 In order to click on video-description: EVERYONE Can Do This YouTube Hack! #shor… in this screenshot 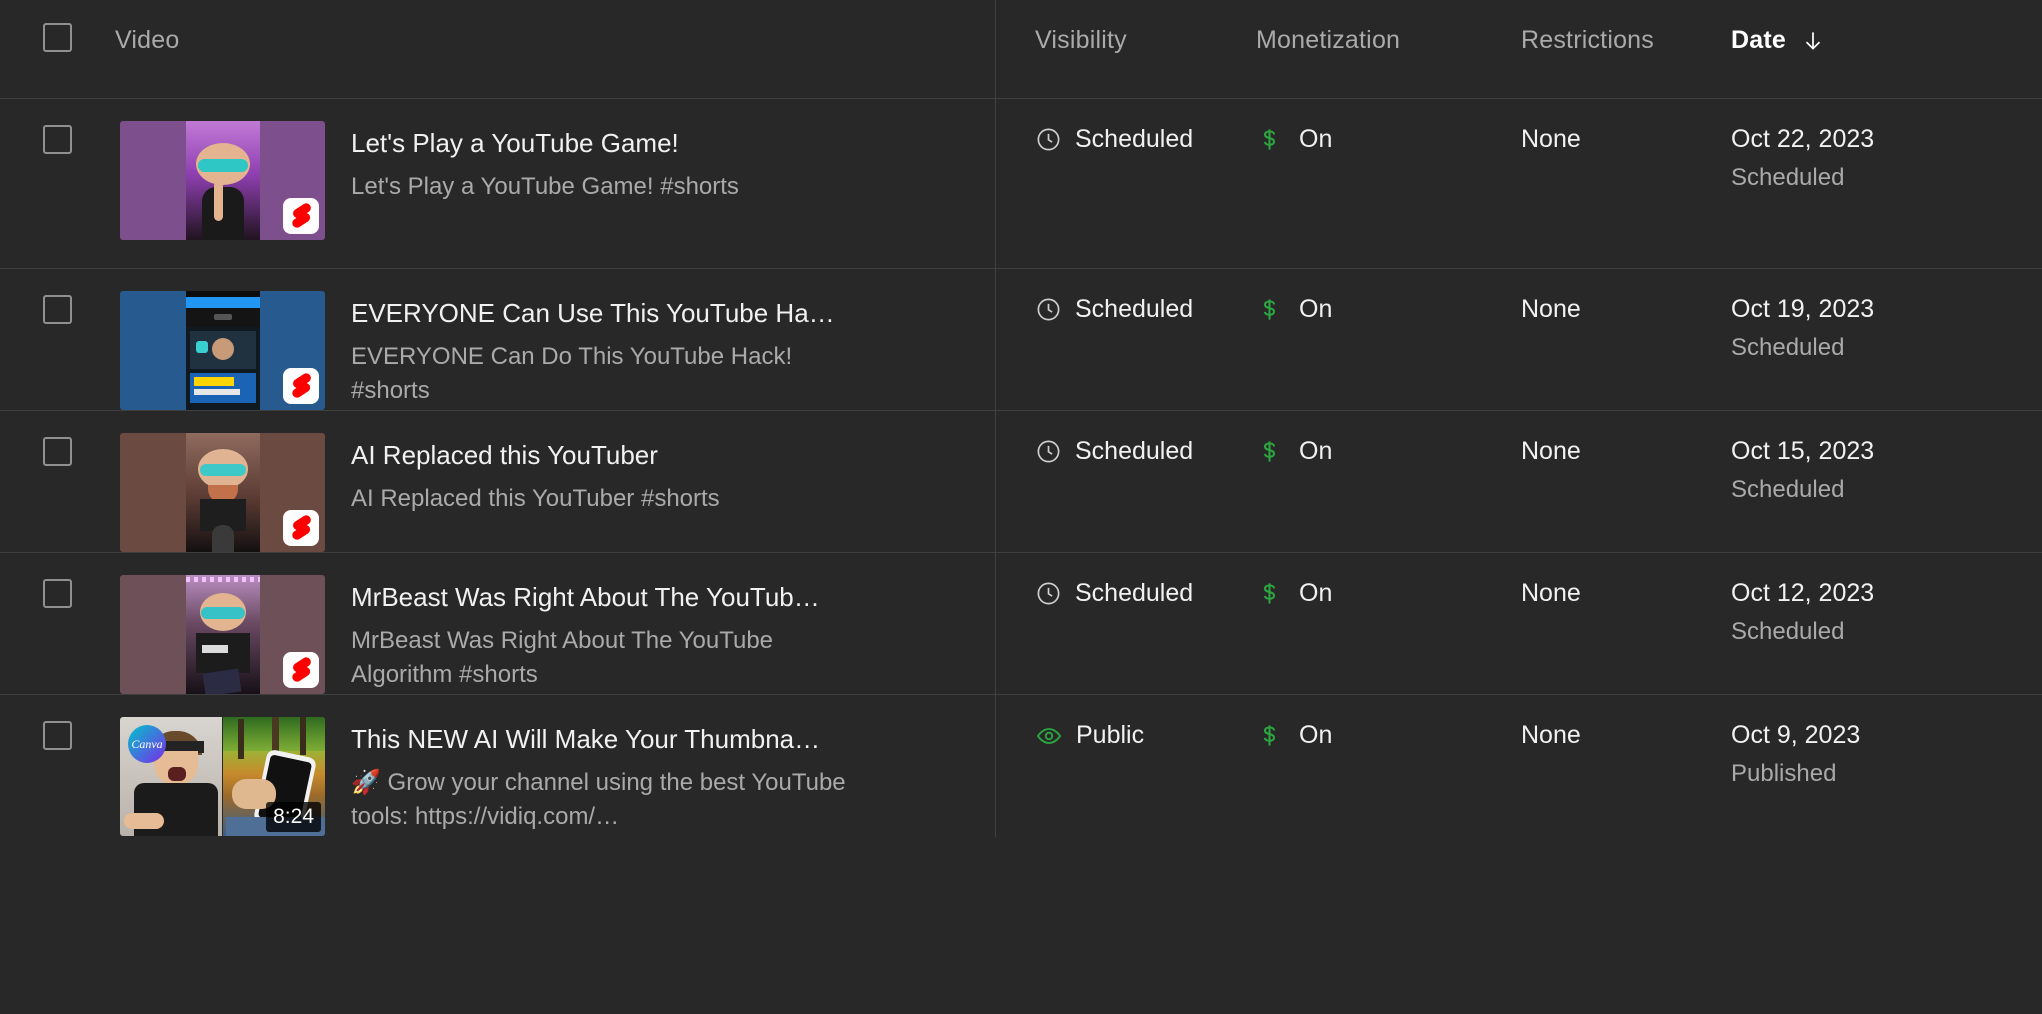, I will do `click(572, 373)`.